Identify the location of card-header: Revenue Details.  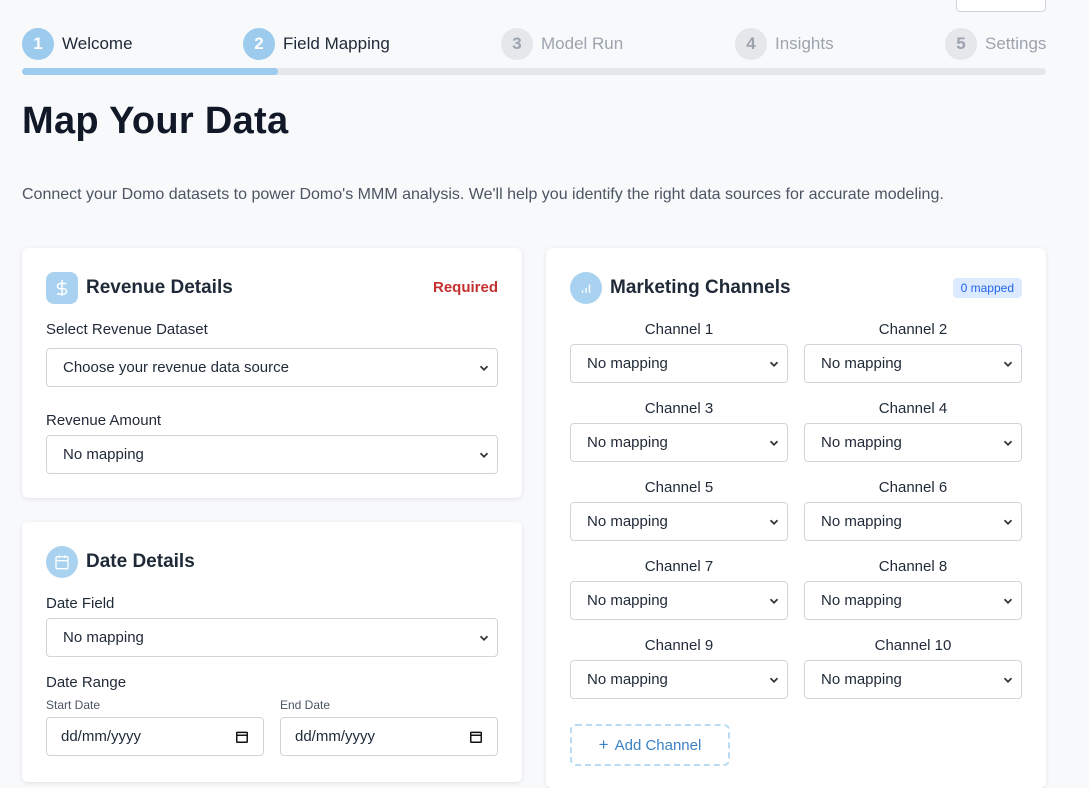
(139, 288).